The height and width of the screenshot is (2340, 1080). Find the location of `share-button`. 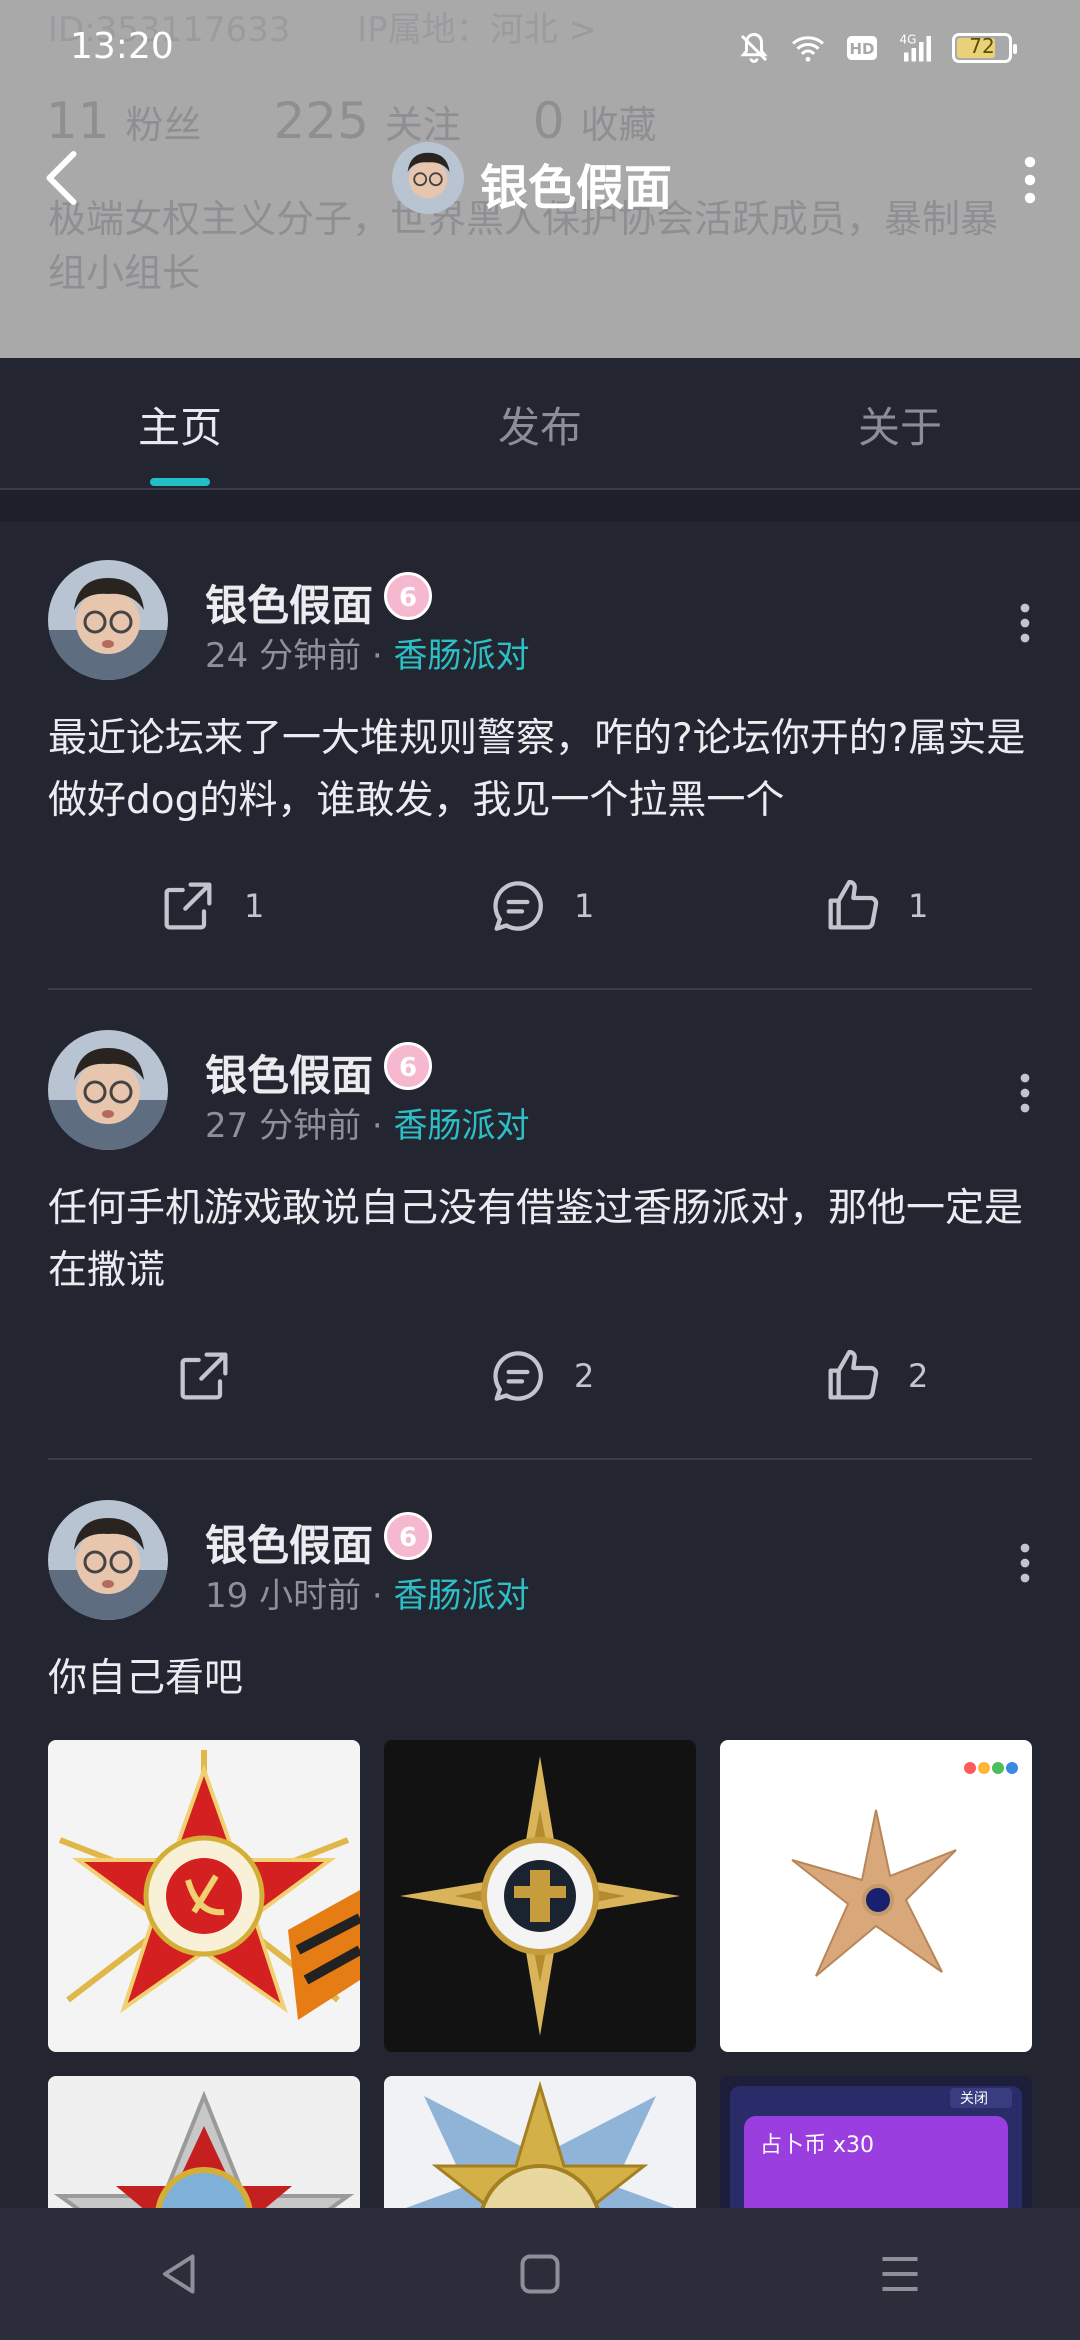

share-button is located at coordinates (216, 1376).